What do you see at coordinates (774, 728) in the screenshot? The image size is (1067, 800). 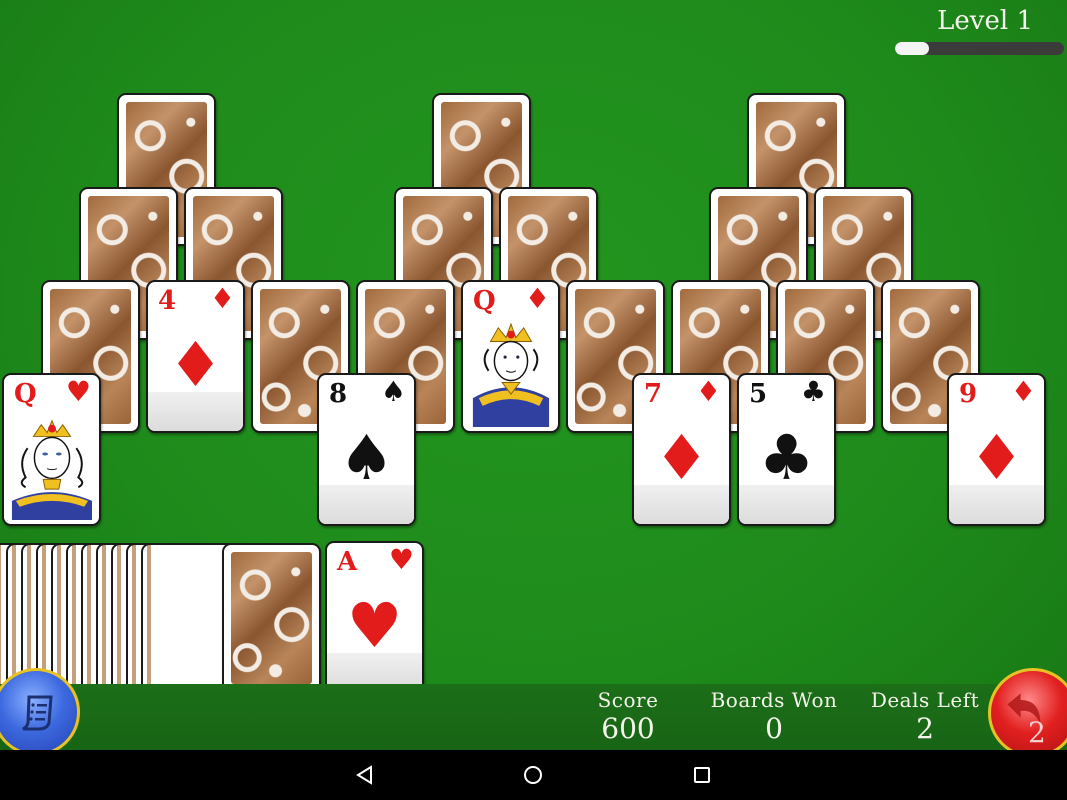 I see `boards-won-value: 0` at bounding box center [774, 728].